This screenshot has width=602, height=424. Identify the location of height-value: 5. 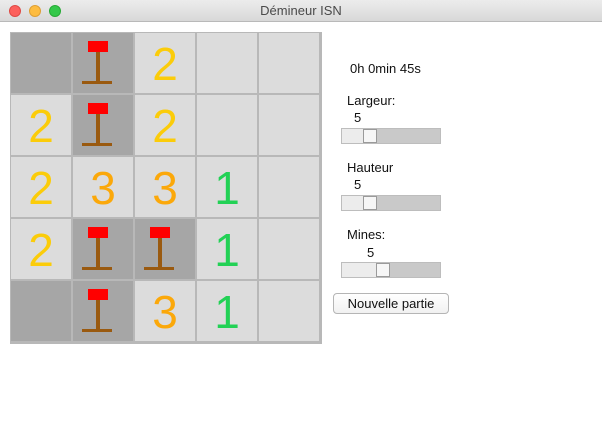
(358, 184).